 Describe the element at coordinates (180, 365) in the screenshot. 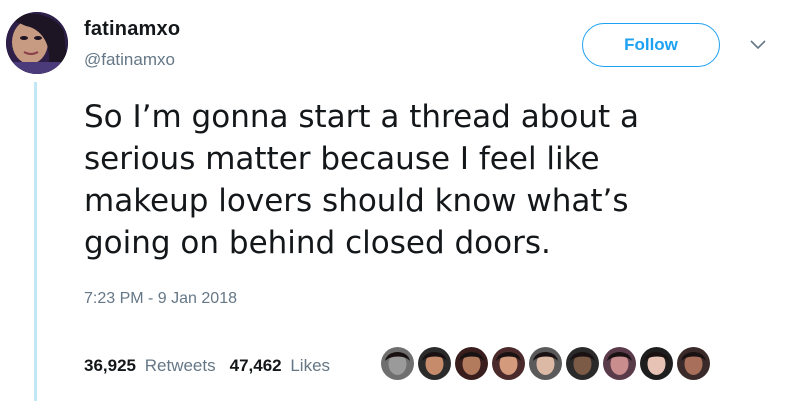

I see `retweets-label: Retweets` at that location.